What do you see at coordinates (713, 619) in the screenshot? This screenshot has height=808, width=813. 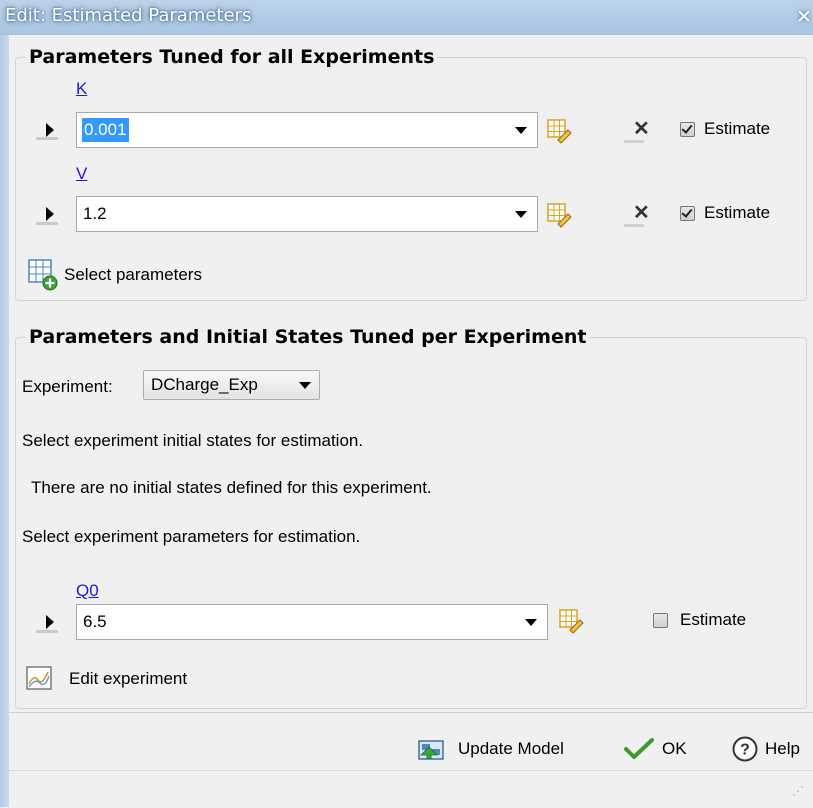 I see `param-q0-estimate-label: Estimate` at bounding box center [713, 619].